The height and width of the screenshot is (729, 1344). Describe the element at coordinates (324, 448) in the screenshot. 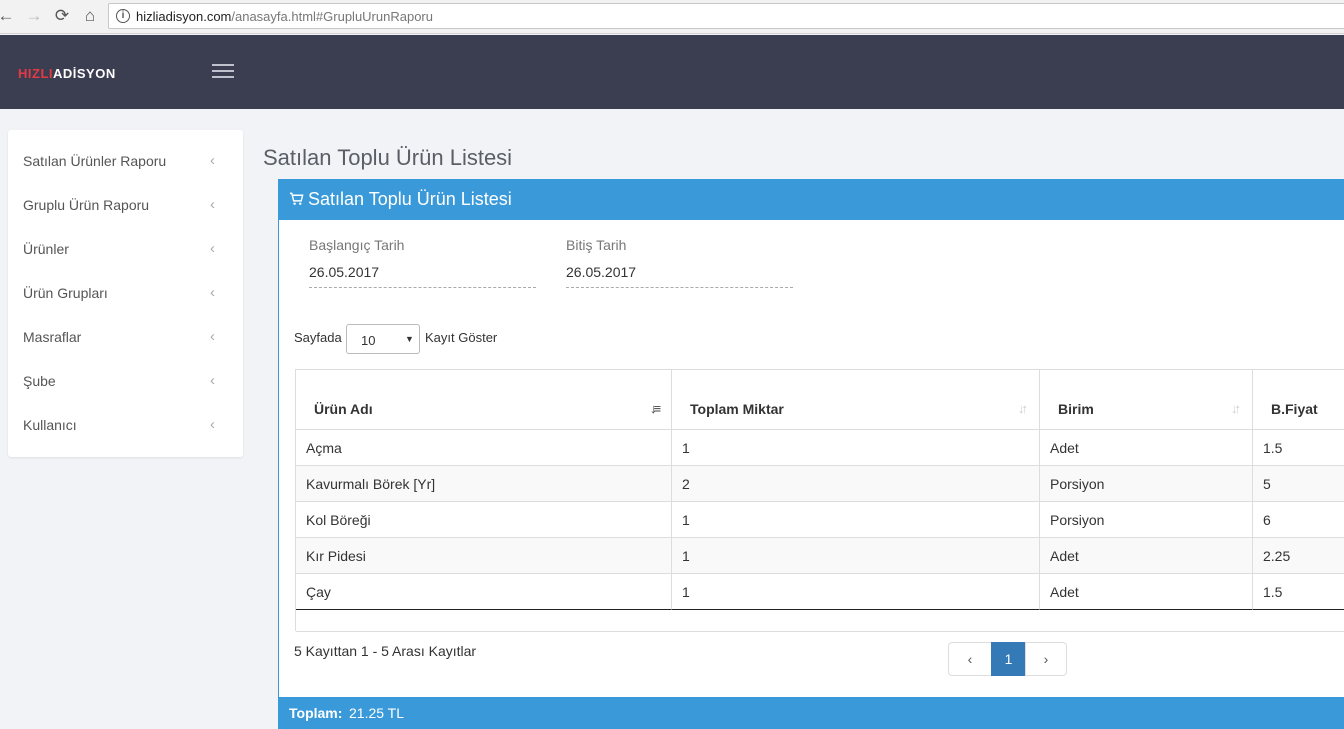

I see `cell-text: Açma` at that location.